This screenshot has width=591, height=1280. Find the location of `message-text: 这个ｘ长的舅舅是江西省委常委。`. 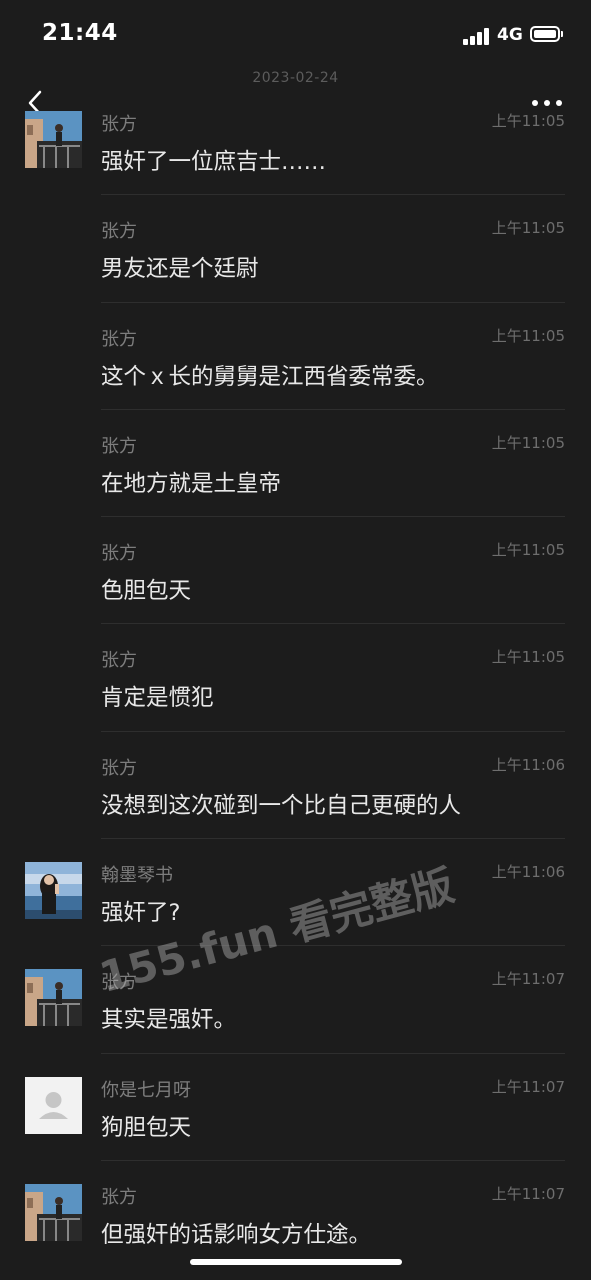

message-text: 这个ｘ长的舅舅是江西省委常委。 is located at coordinates (270, 376).